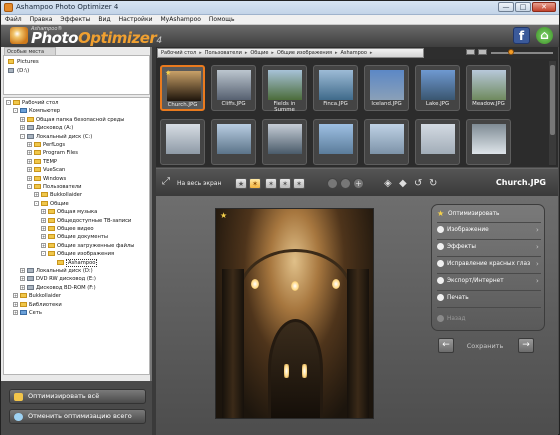 The image size is (560, 435). I want to click on print-action: Печать, so click(453, 298).